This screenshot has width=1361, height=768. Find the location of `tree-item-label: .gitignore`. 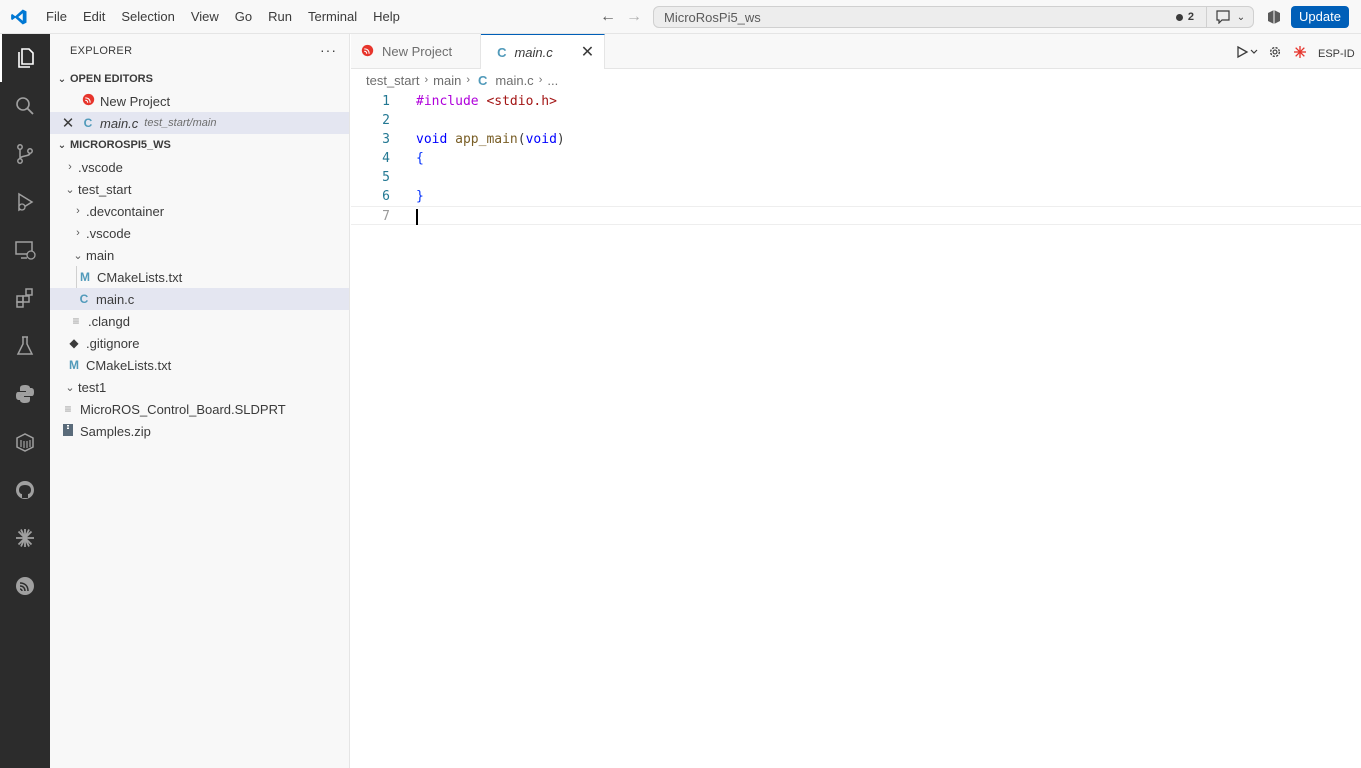

tree-item-label: .gitignore is located at coordinates (113, 343).